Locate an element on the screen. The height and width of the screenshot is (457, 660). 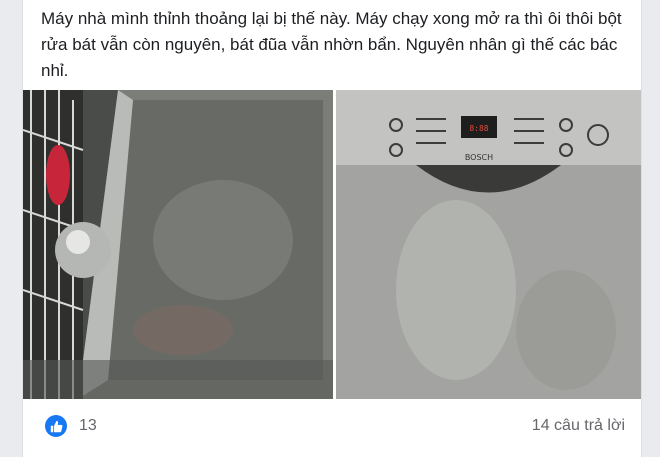
reply-count-link: 14 câu trả lời is located at coordinates (578, 426).